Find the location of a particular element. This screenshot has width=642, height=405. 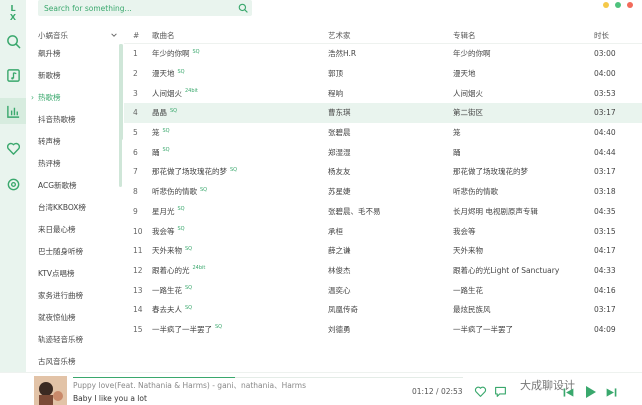

nav-favorites is located at coordinates (13, 148).